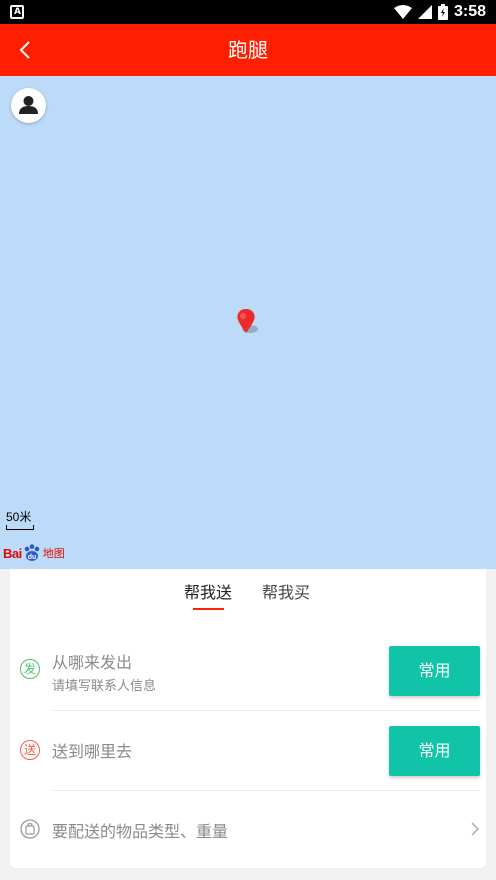 Image resolution: width=496 pixels, height=880 pixels. What do you see at coordinates (402, 12) in the screenshot?
I see `wifi-icon` at bounding box center [402, 12].